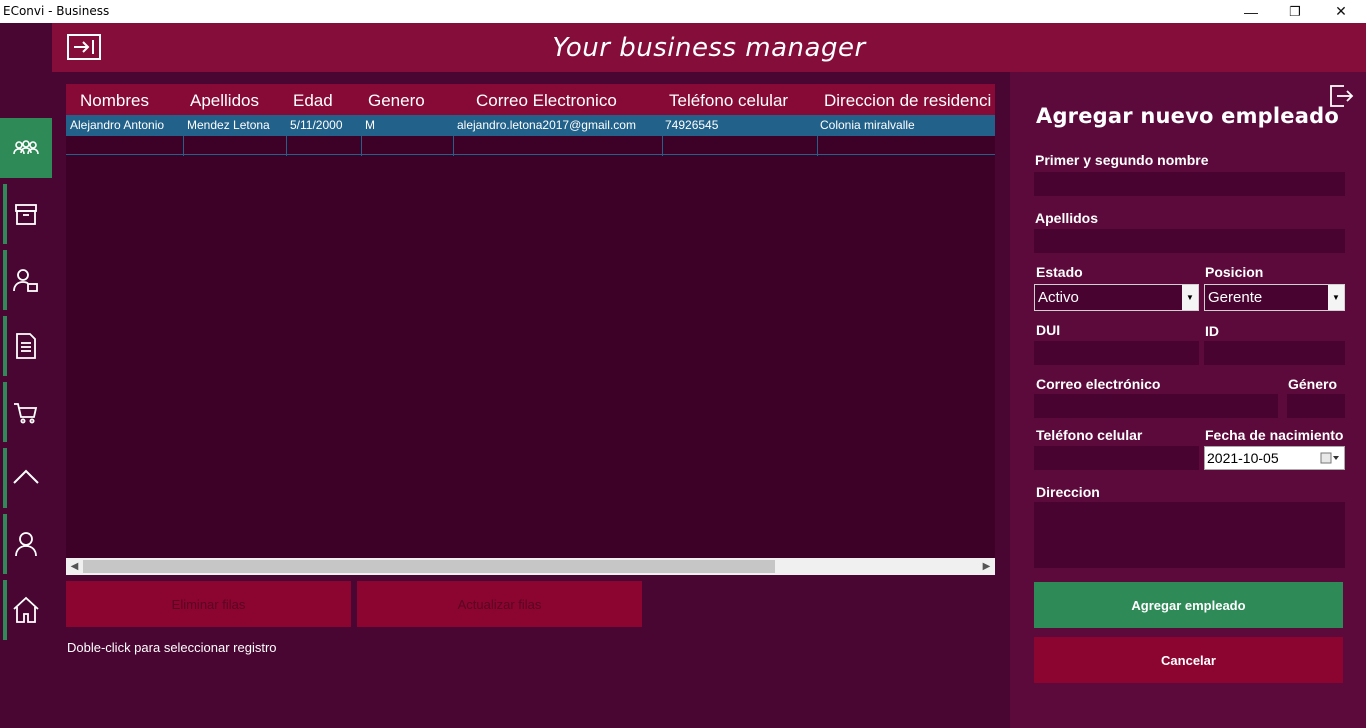 The width and height of the screenshot is (1366, 728). I want to click on user-badge-icon, so click(25, 280).